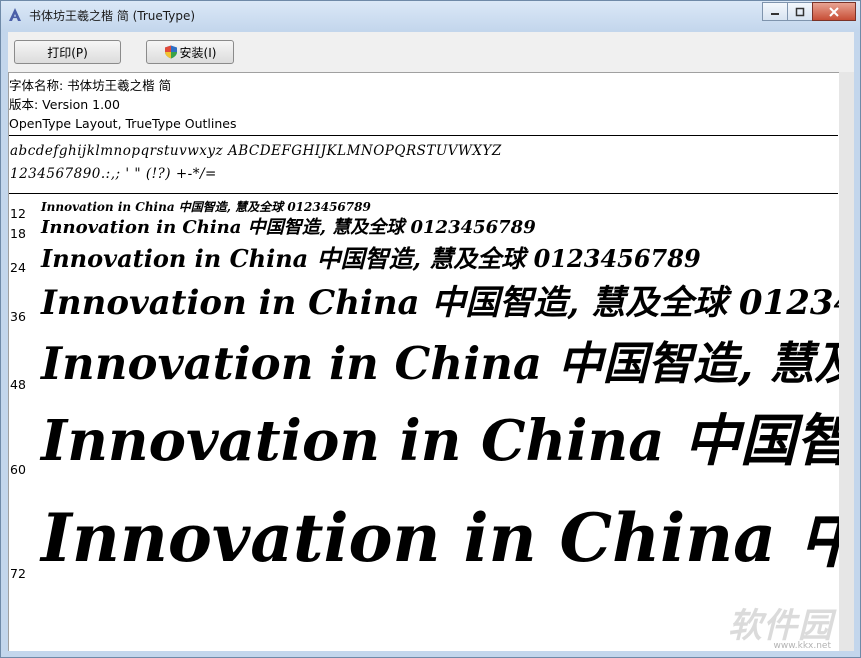 This screenshot has width=861, height=658. I want to click on watermark-url: www.kkx.net, so click(802, 646).